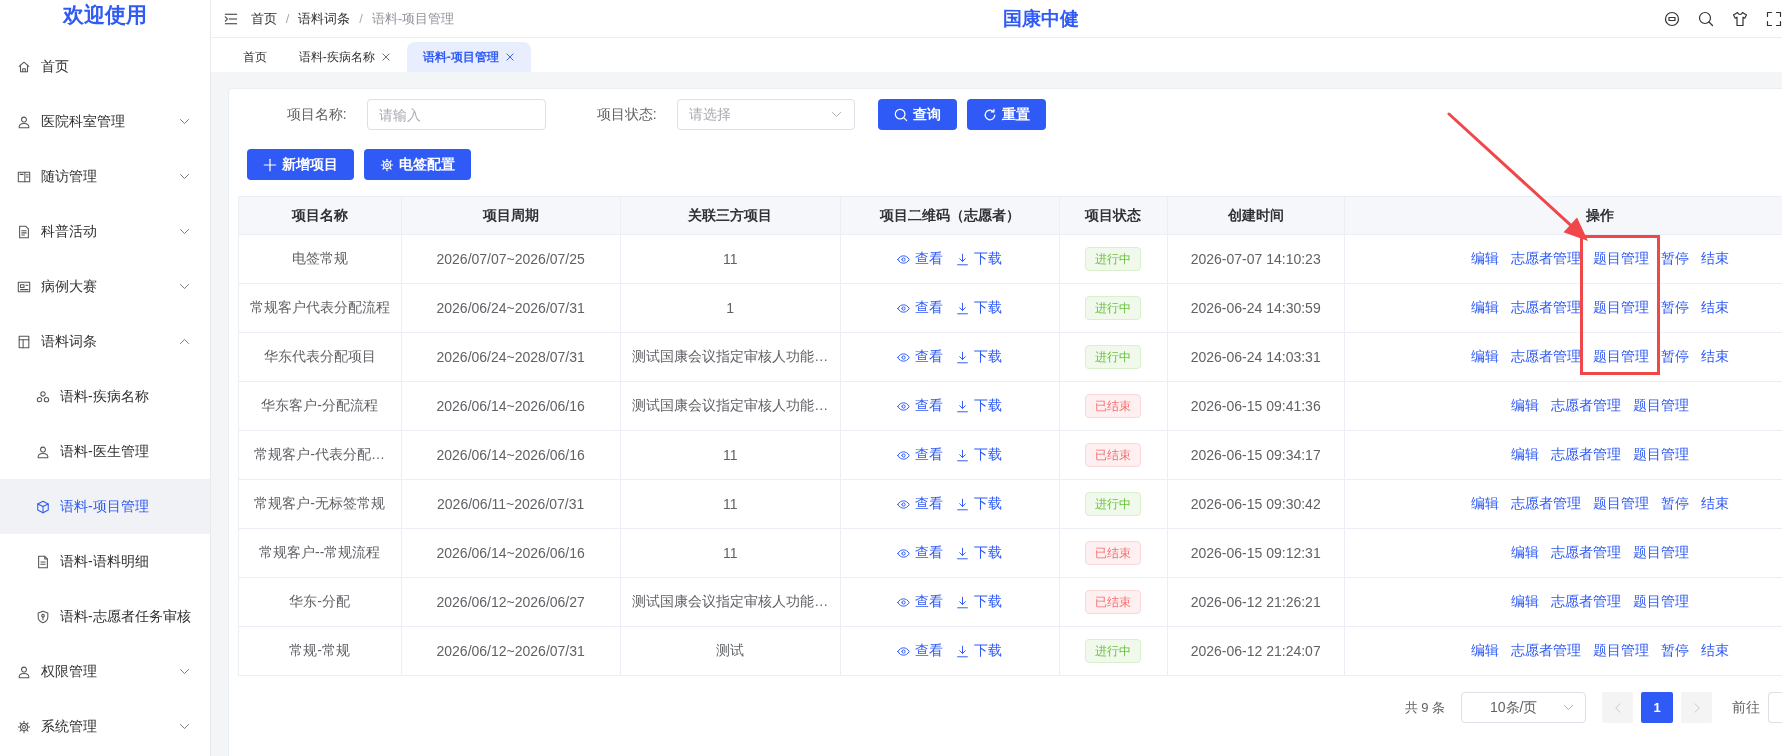  I want to click on search-button: 查询, so click(917, 114).